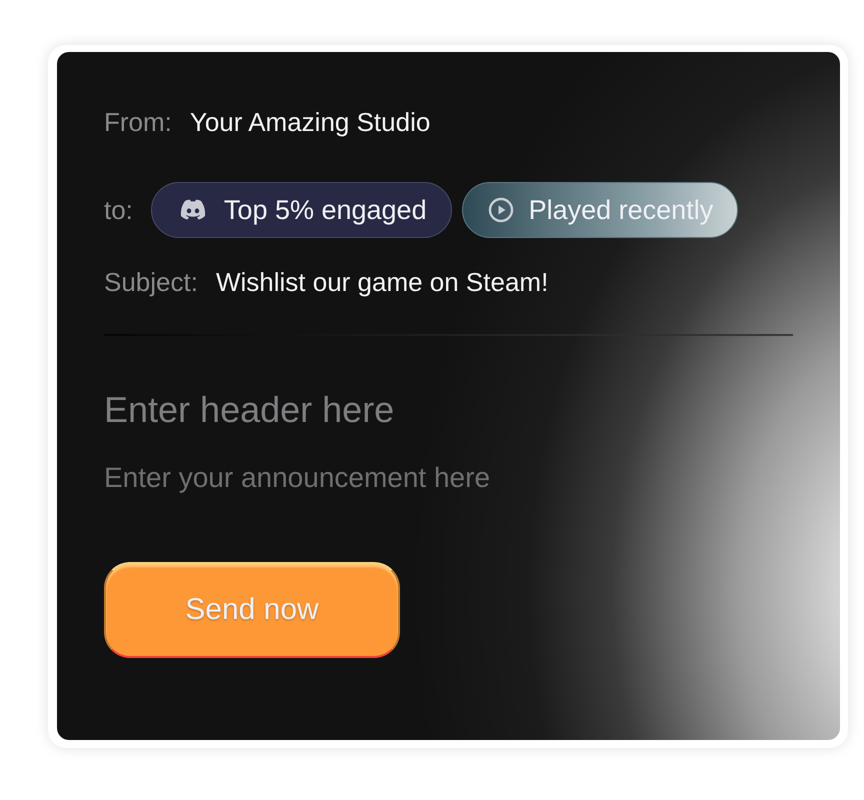 This screenshot has height=800, width=864. What do you see at coordinates (138, 122) in the screenshot?
I see `from-label: From:` at bounding box center [138, 122].